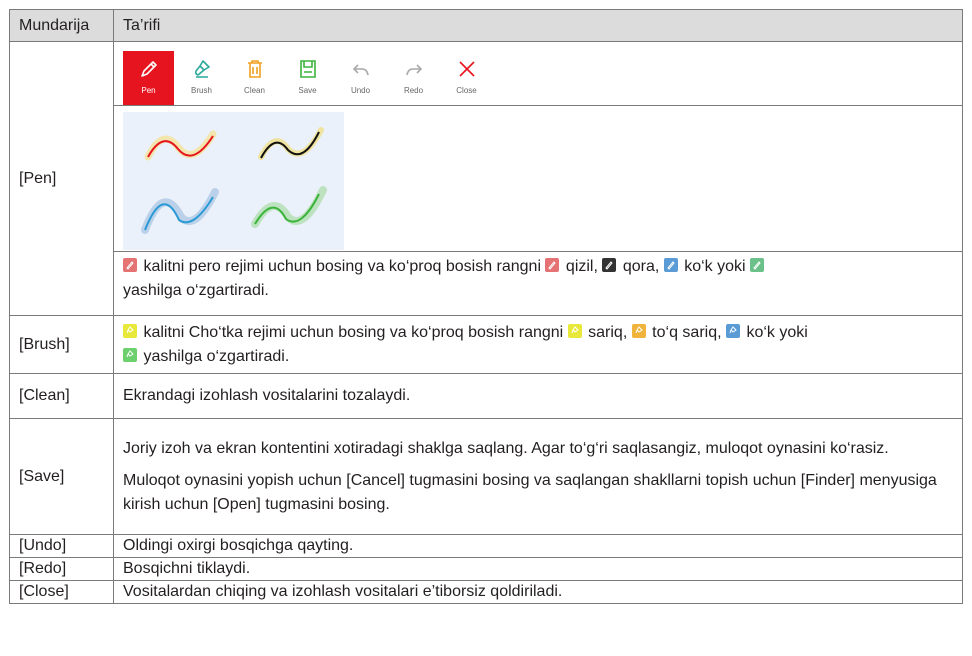 The width and height of the screenshot is (972, 656). What do you see at coordinates (538, 546) in the screenshot?
I see `undo-description: Oldingi oxirgi bosqichga qayting.` at bounding box center [538, 546].